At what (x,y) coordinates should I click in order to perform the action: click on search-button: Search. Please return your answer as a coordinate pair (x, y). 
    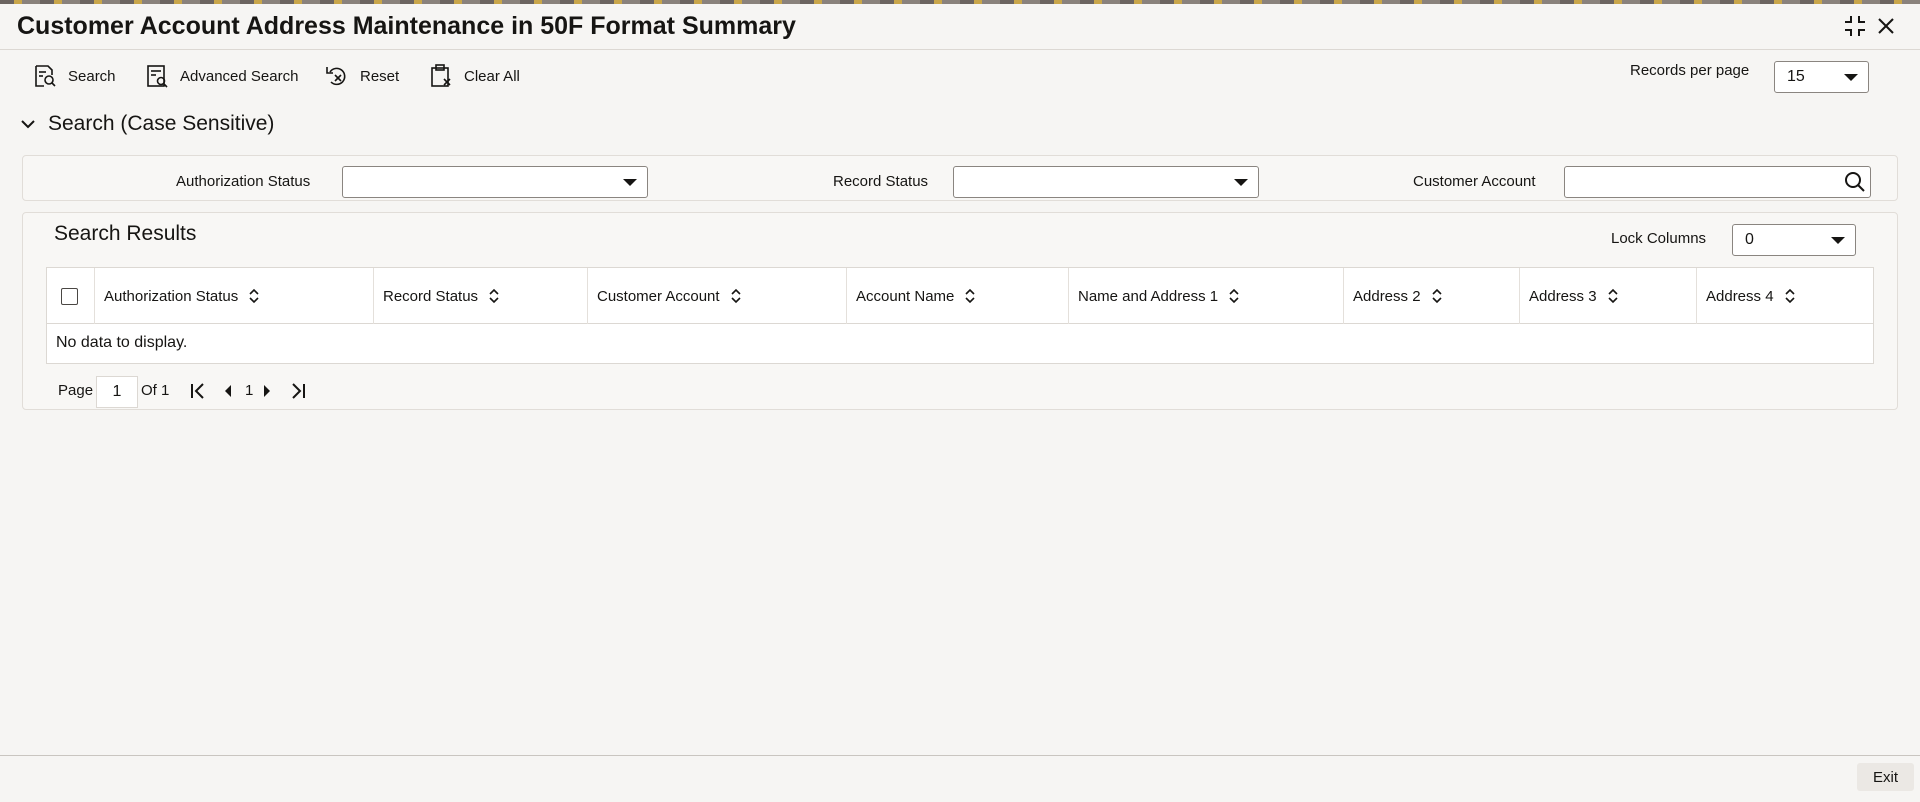
    Looking at the image, I should click on (74, 76).